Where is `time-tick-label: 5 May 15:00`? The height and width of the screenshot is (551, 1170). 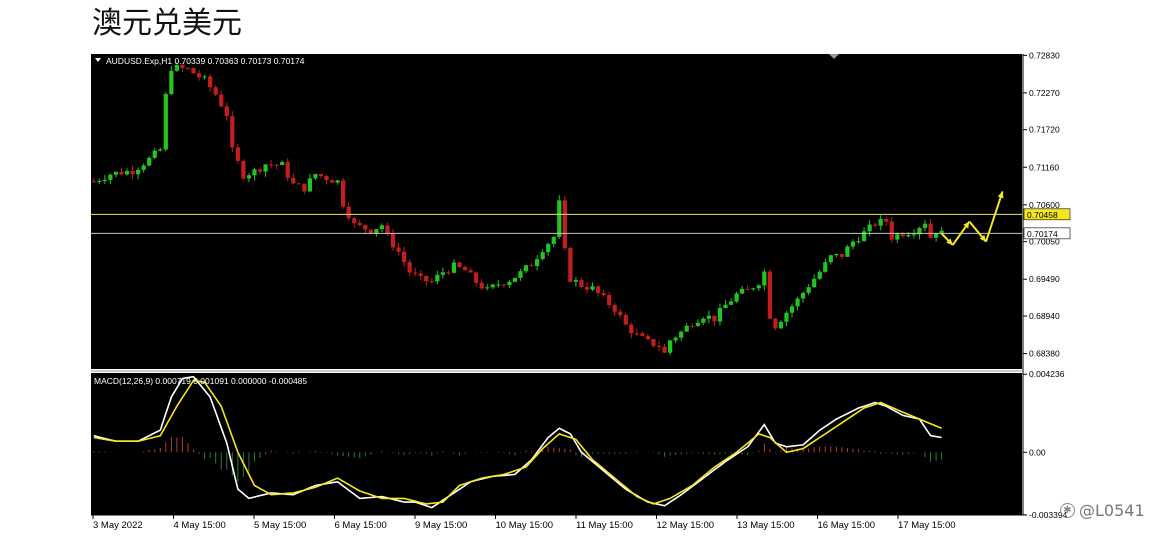 time-tick-label: 5 May 15:00 is located at coordinates (280, 525).